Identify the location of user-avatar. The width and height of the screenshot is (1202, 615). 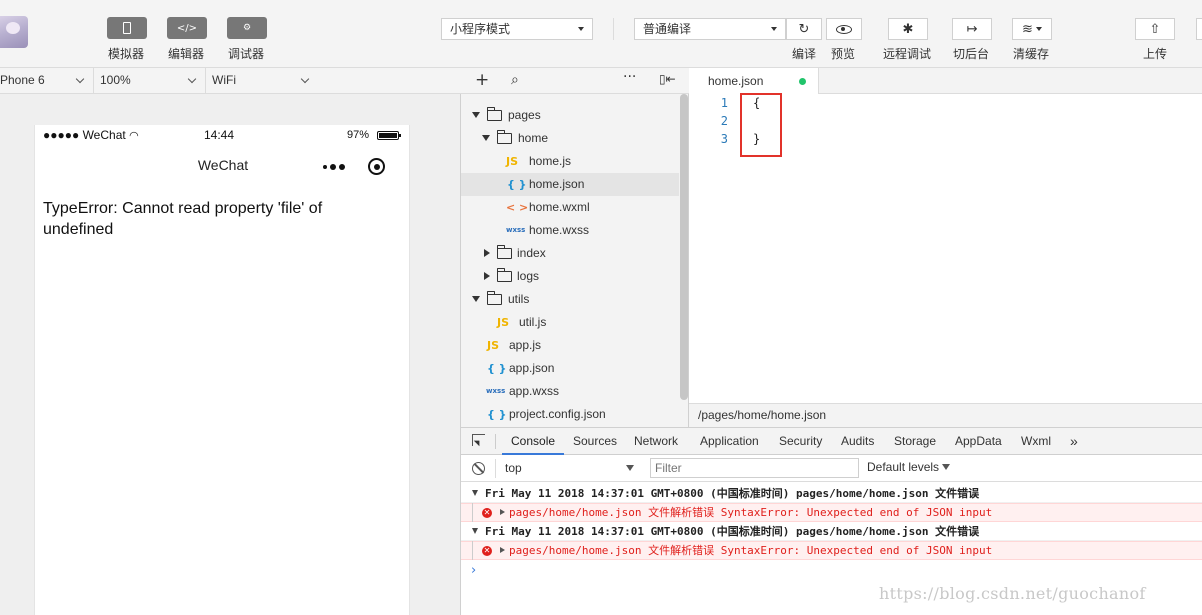
(14, 32).